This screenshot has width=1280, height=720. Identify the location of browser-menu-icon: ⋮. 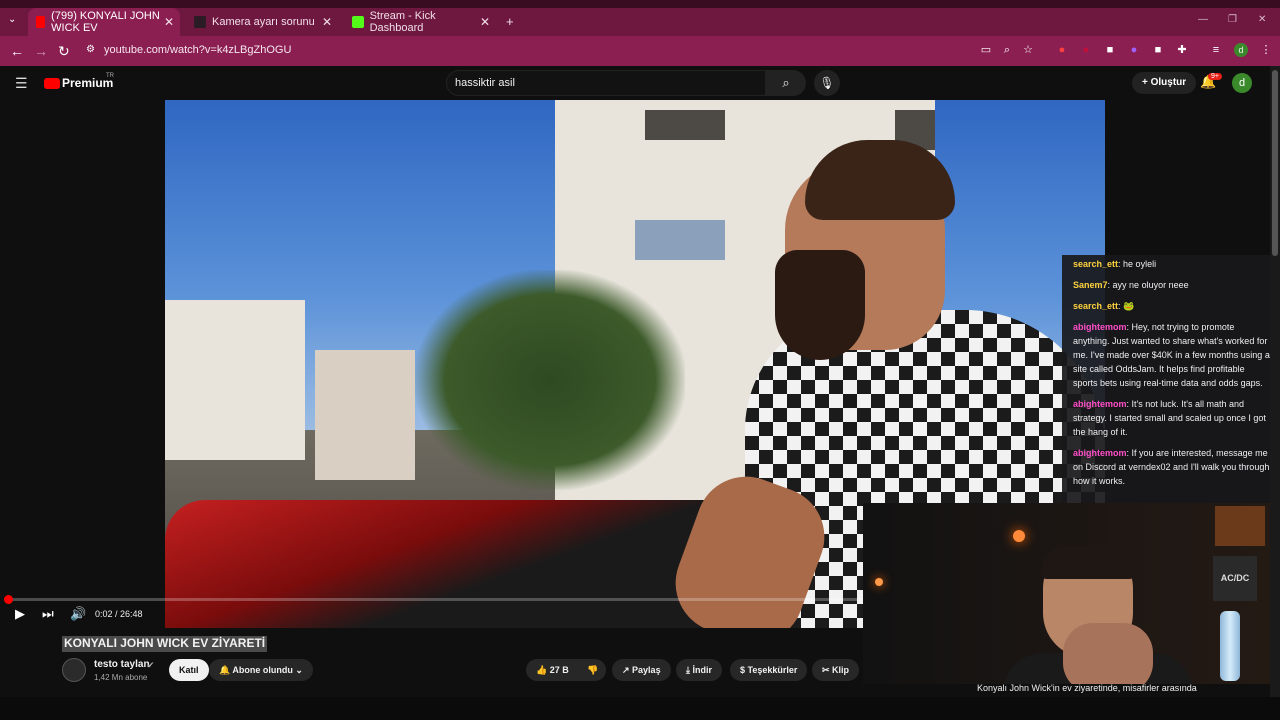
(1266, 50).